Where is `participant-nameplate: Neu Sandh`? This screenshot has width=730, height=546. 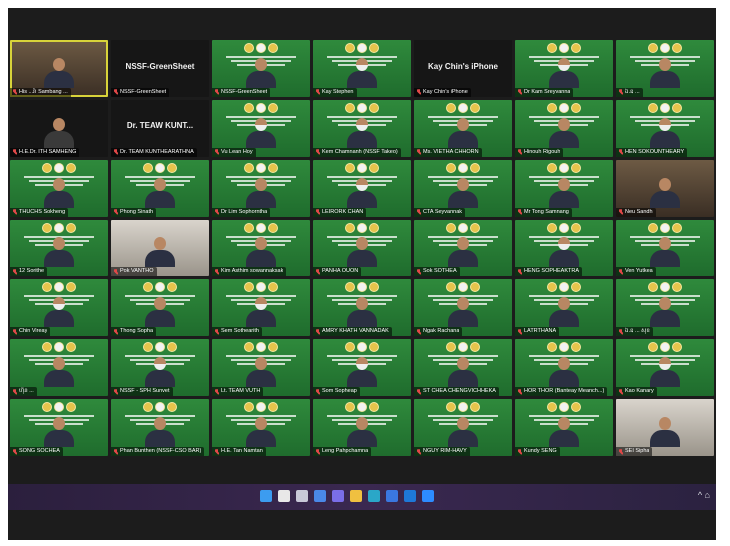
participant-nameplate: Neu Sandh is located at coordinates (636, 212).